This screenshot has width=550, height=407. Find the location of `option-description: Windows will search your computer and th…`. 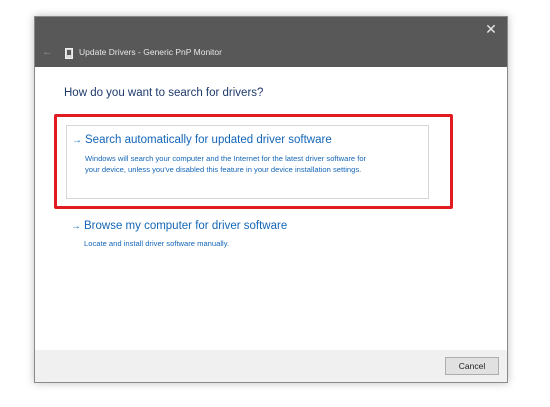

option-description: Windows will search your computer and th… is located at coordinates (226, 158).